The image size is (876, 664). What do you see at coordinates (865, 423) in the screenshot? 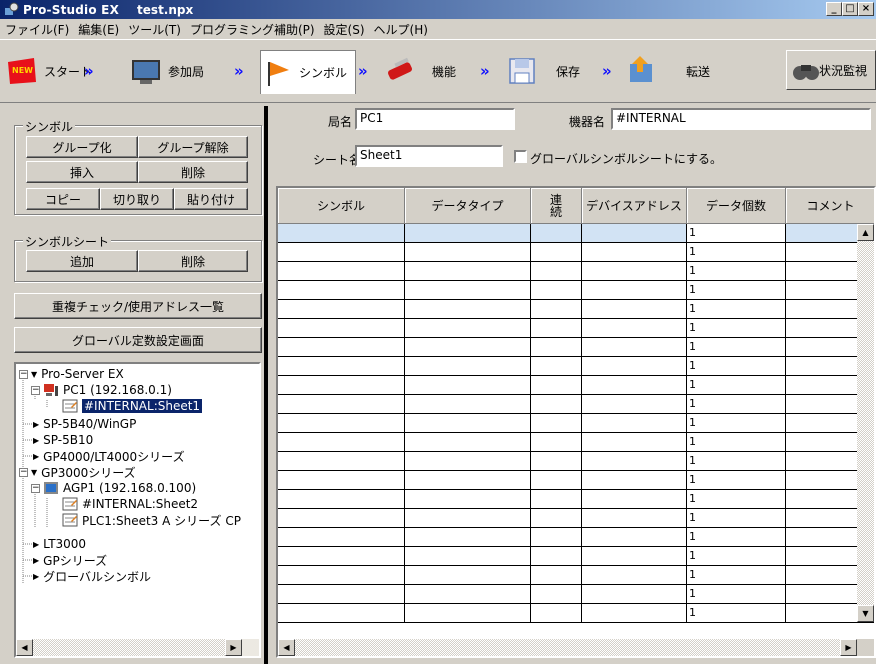
I see `grid-vscrollbar: ▲ ▼` at bounding box center [865, 423].